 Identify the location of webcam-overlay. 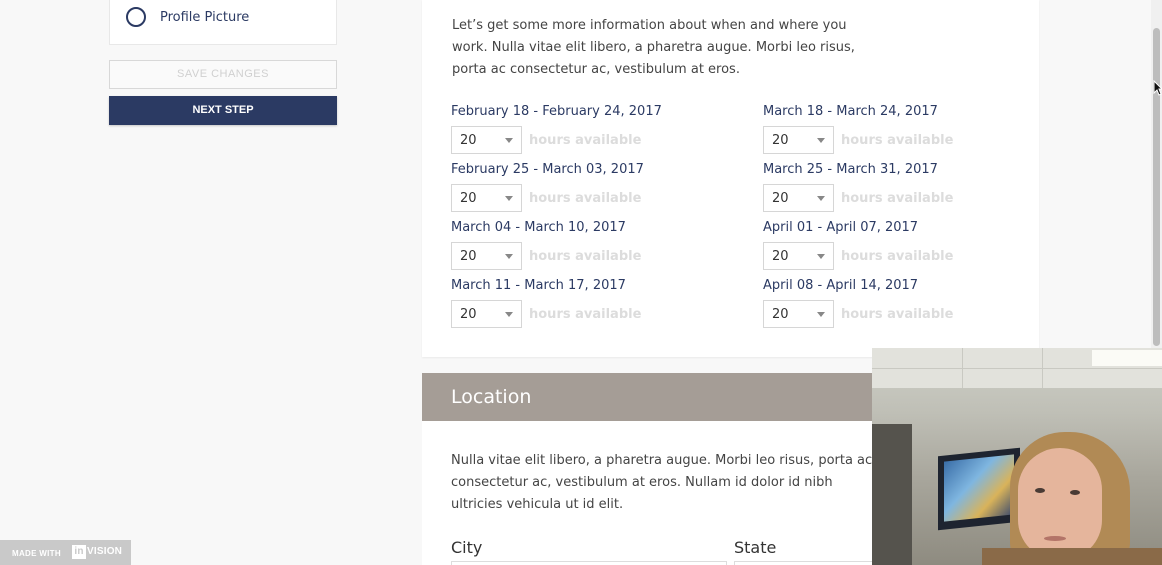
(1017, 456).